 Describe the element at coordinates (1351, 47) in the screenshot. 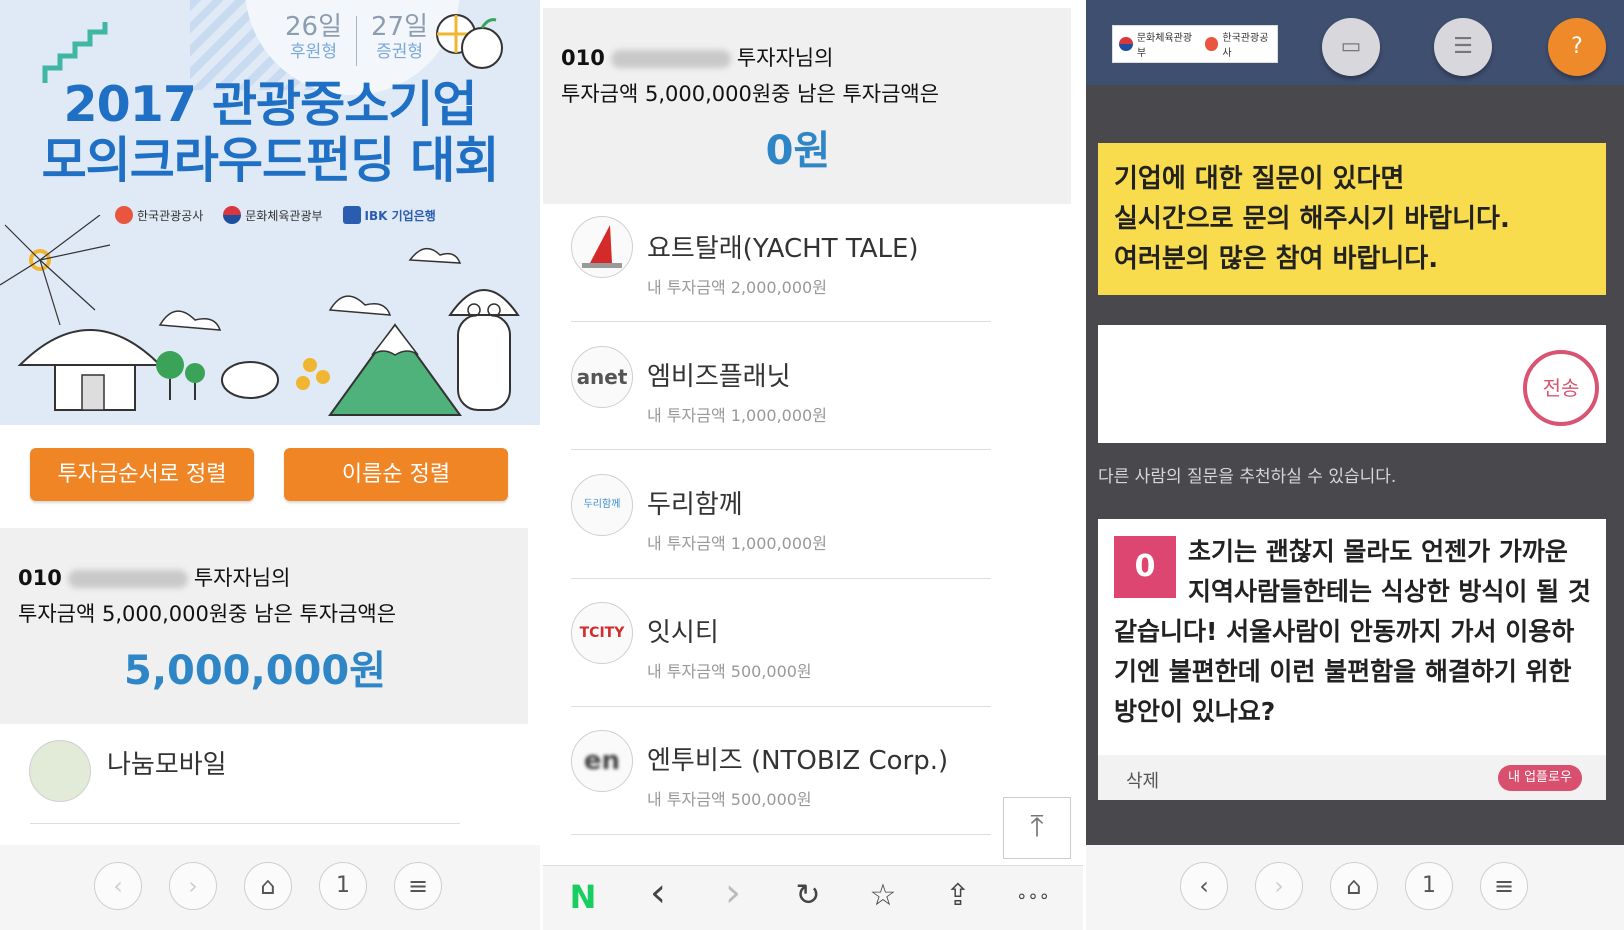

I see `company-info-icon: ▭` at that location.